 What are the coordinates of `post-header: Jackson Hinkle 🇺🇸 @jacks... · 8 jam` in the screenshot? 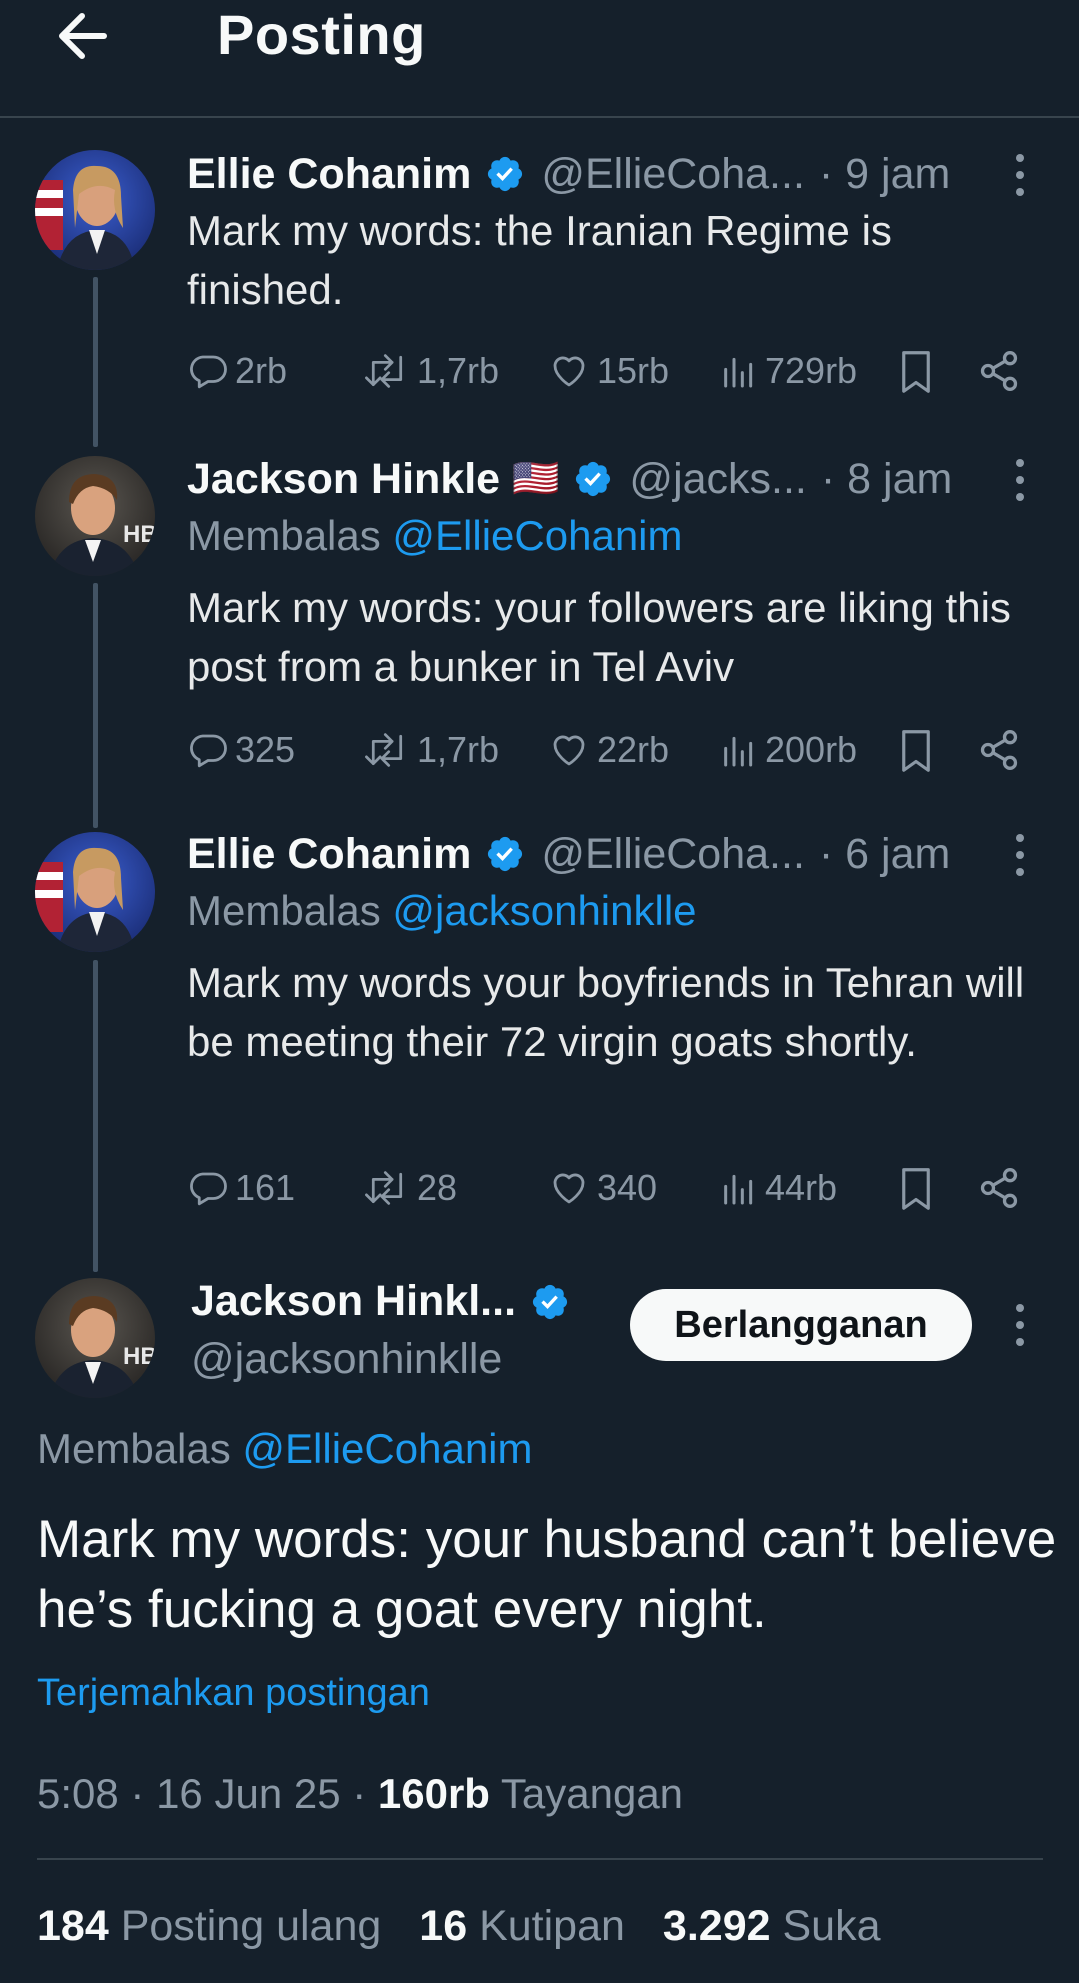 It's located at (569, 479).